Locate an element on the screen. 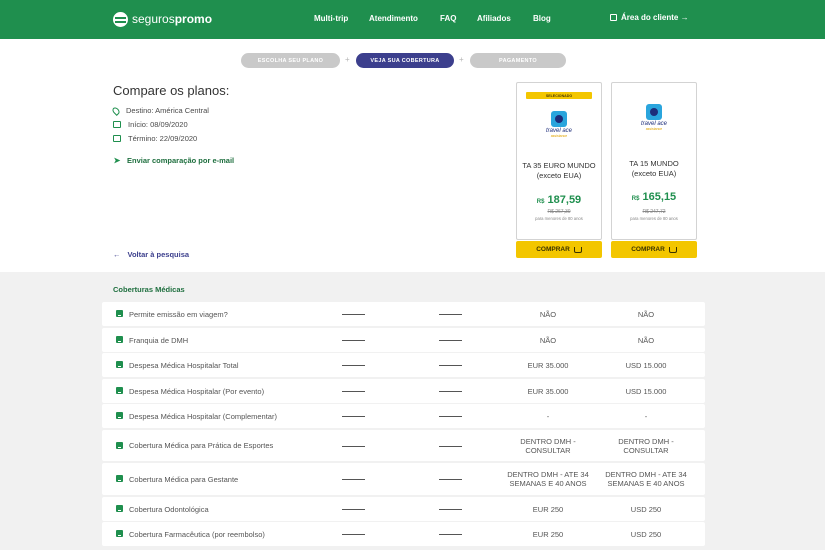 This screenshot has width=825, height=550. start-date-row: Início: 08/09/2020 is located at coordinates (150, 124).